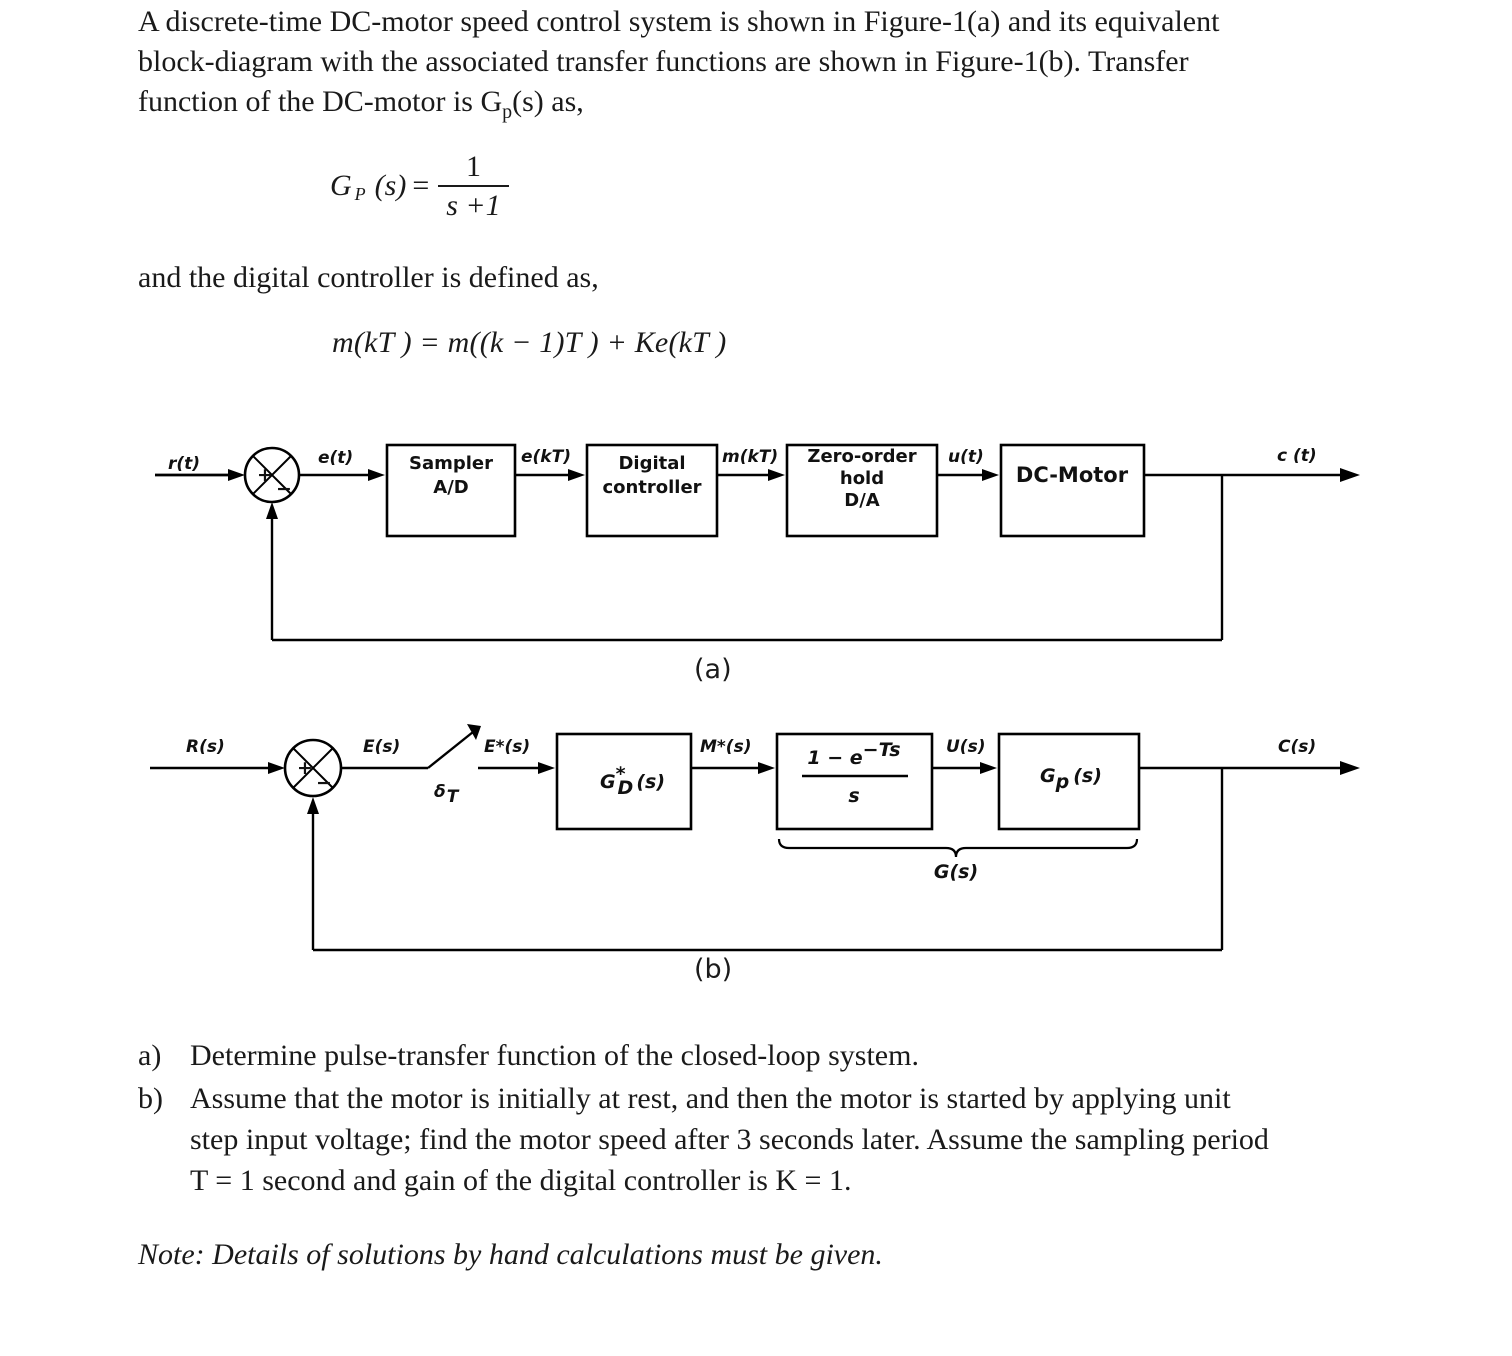 This screenshot has width=1512, height=1356. Describe the element at coordinates (965, 747) in the screenshot. I see `label-U-s: U(s)` at that location.